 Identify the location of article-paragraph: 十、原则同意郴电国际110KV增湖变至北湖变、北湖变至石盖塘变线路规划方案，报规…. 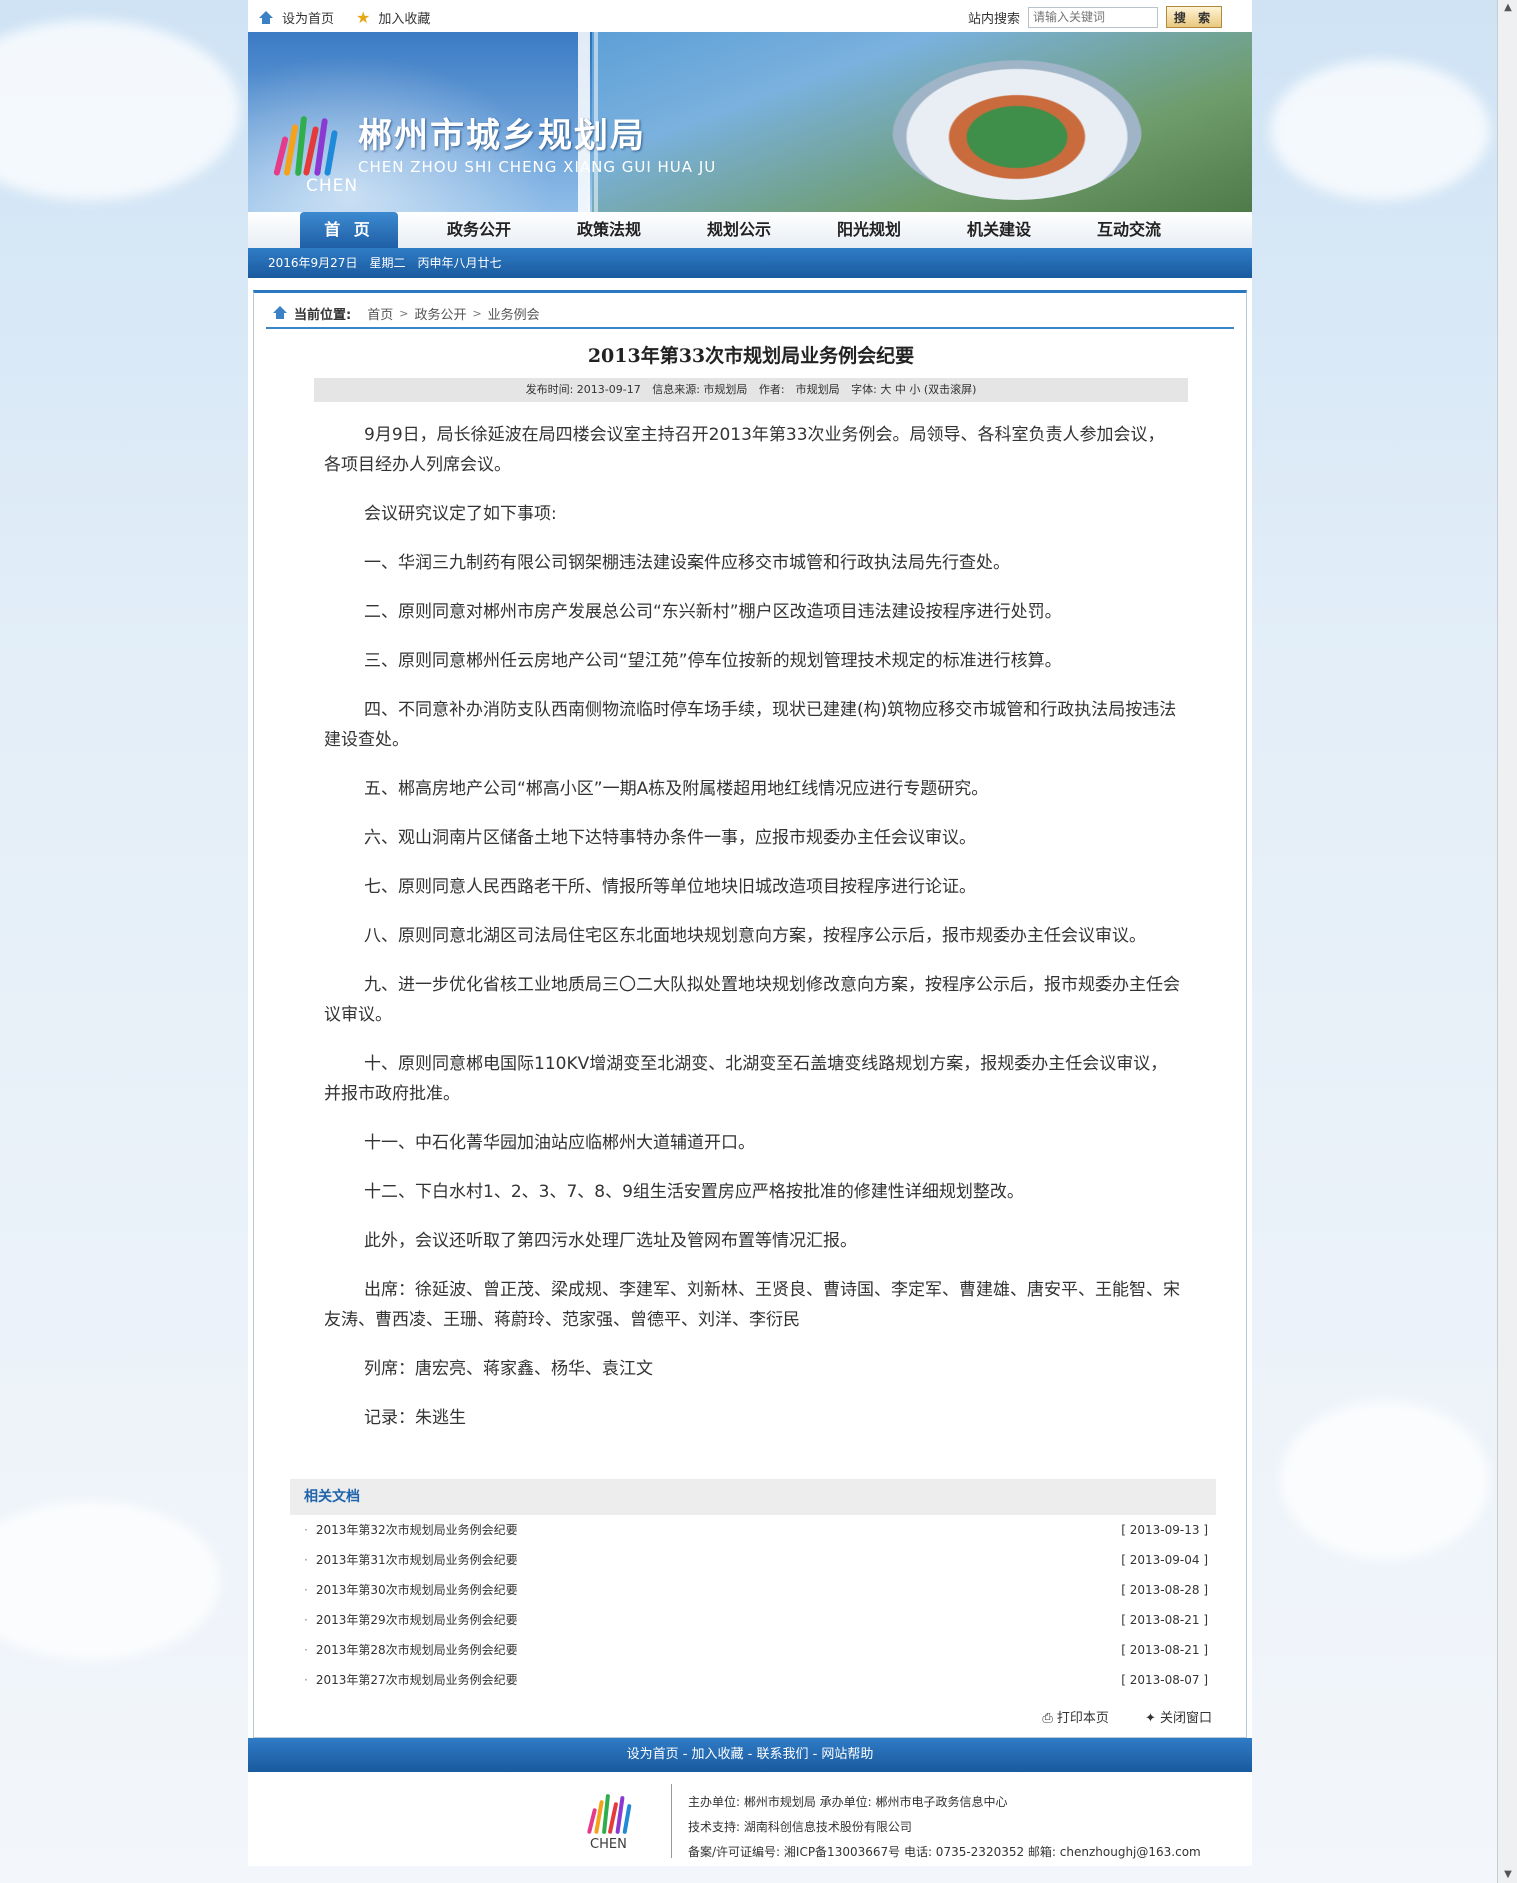
(746, 1079).